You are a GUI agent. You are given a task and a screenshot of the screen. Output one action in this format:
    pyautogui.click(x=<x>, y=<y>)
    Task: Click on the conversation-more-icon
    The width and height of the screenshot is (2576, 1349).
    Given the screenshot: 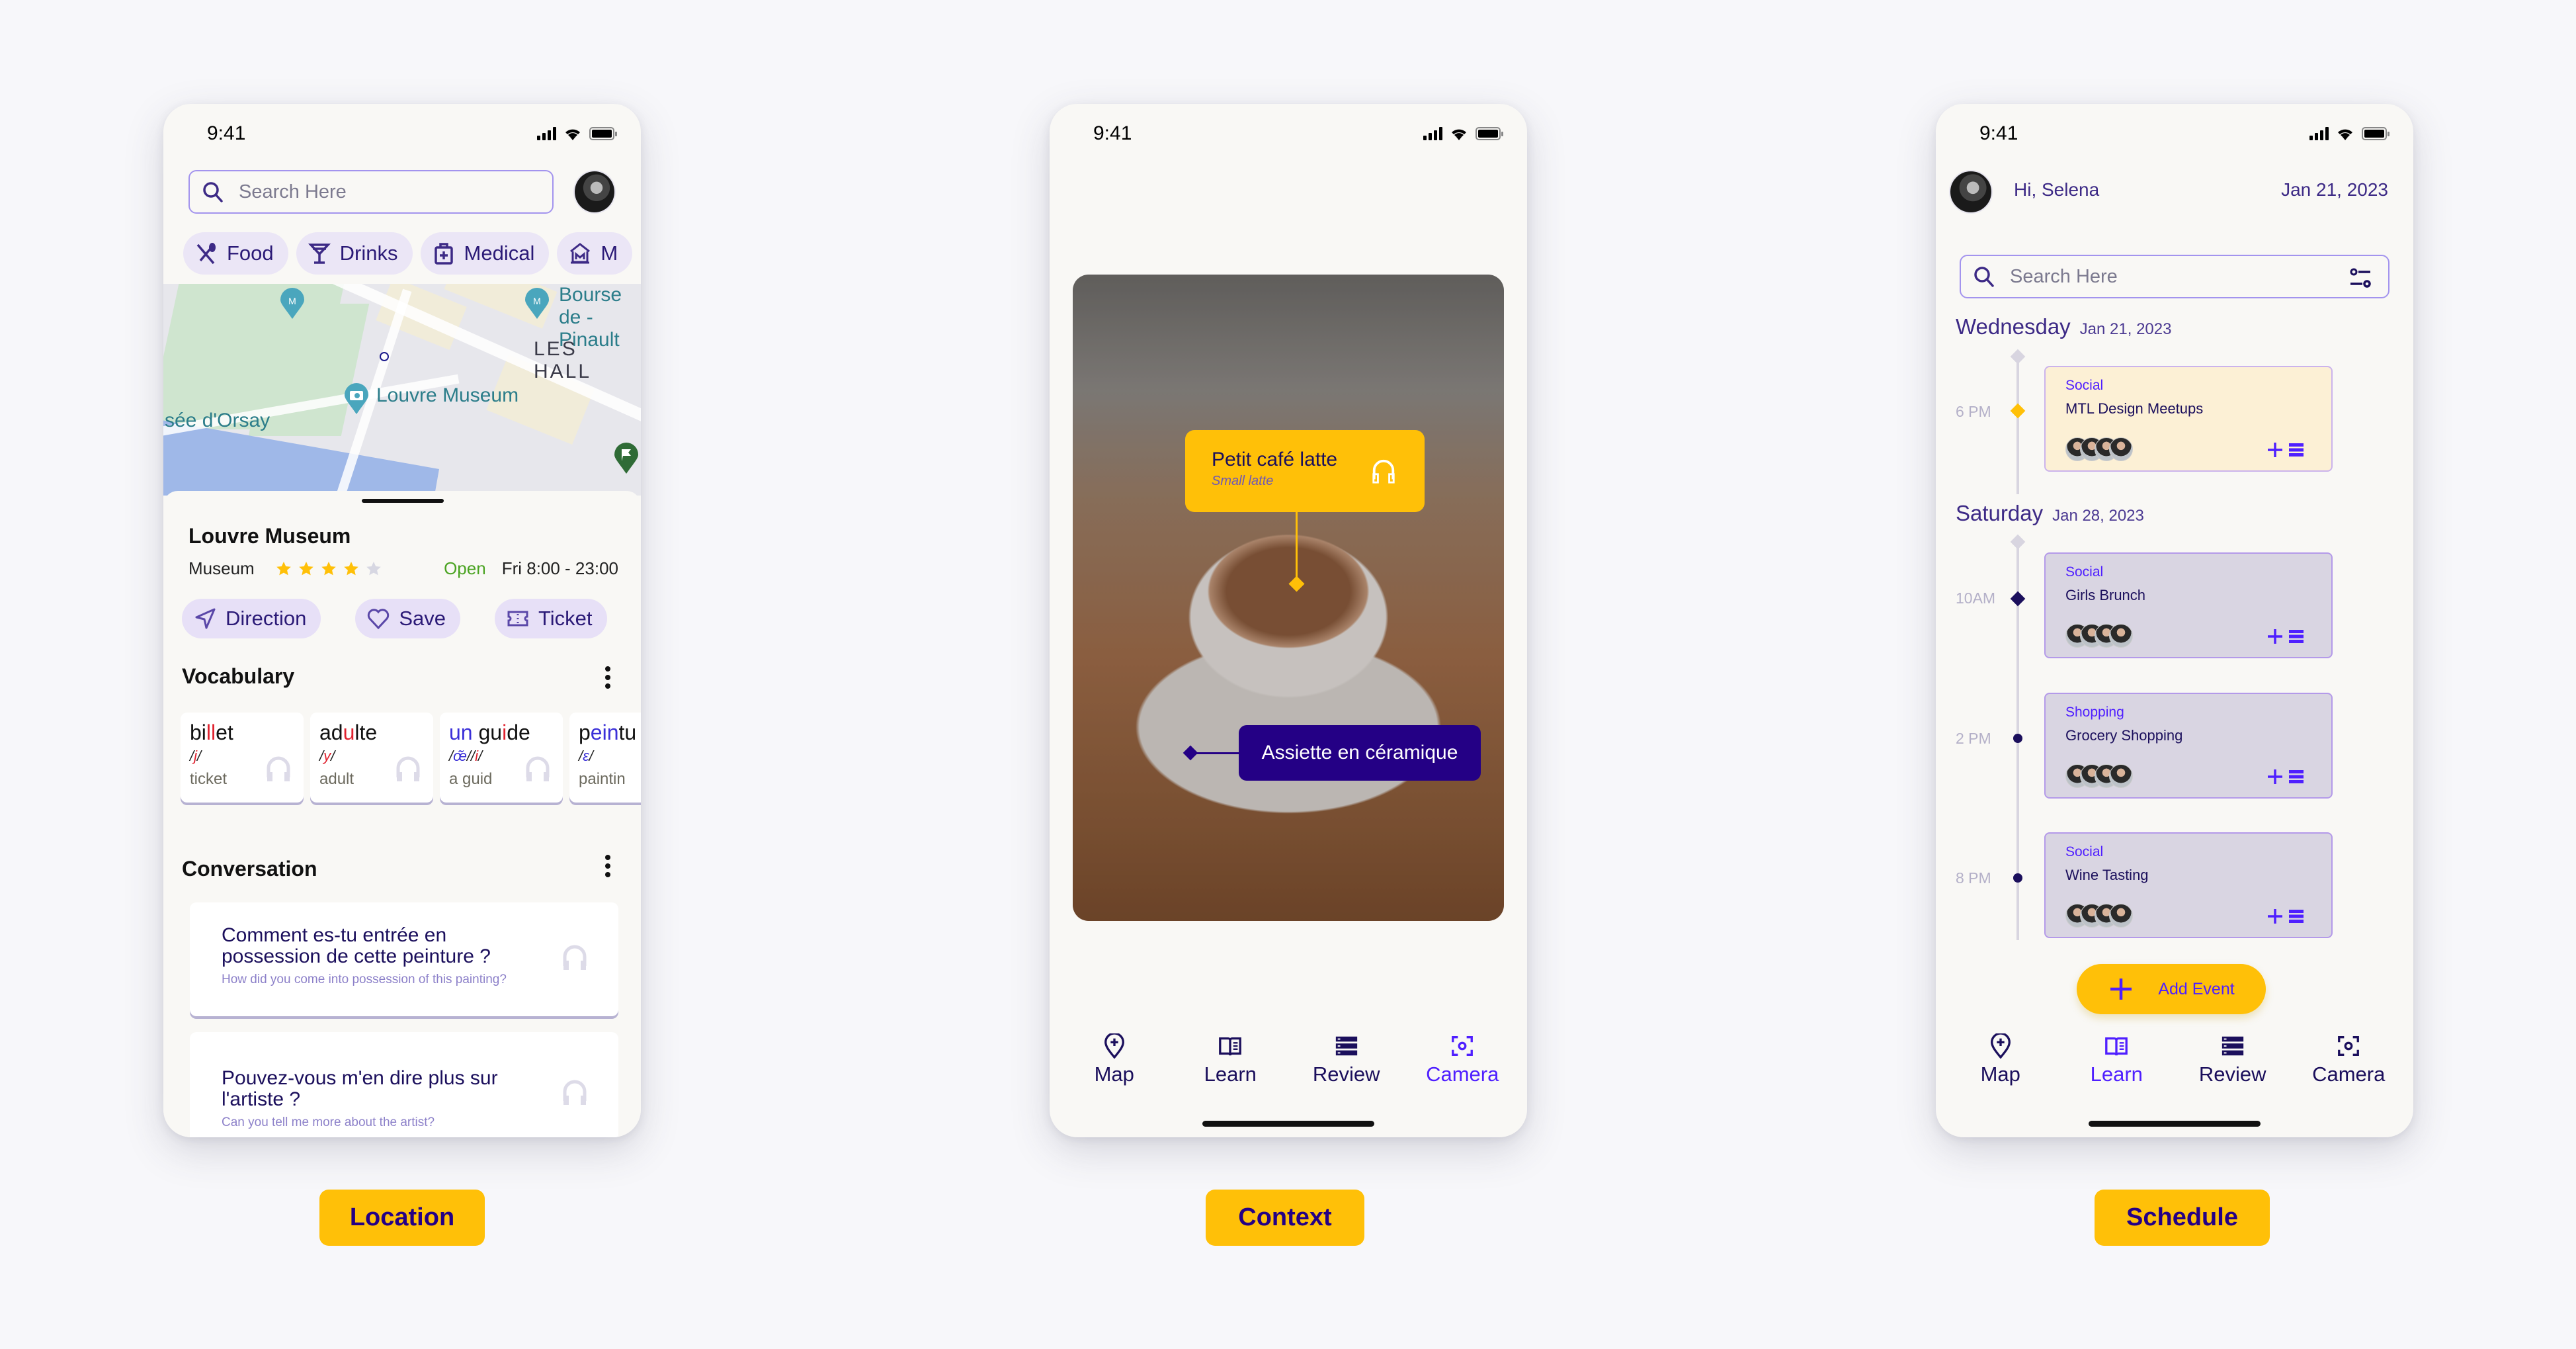 What is the action you would take?
    pyautogui.click(x=607, y=866)
    